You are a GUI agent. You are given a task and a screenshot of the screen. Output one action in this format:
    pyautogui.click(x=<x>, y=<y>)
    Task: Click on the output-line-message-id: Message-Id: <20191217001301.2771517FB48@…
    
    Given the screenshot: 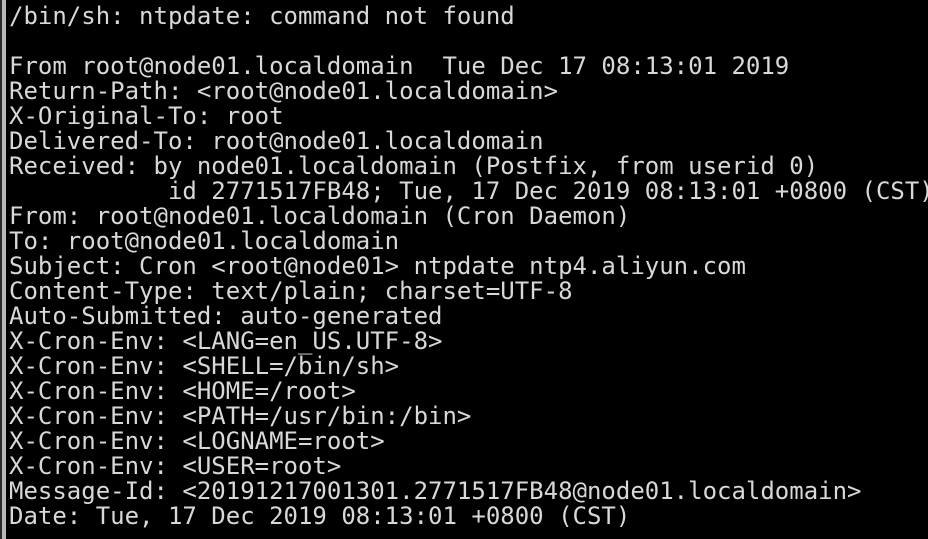 What is the action you would take?
    pyautogui.click(x=435, y=491)
    